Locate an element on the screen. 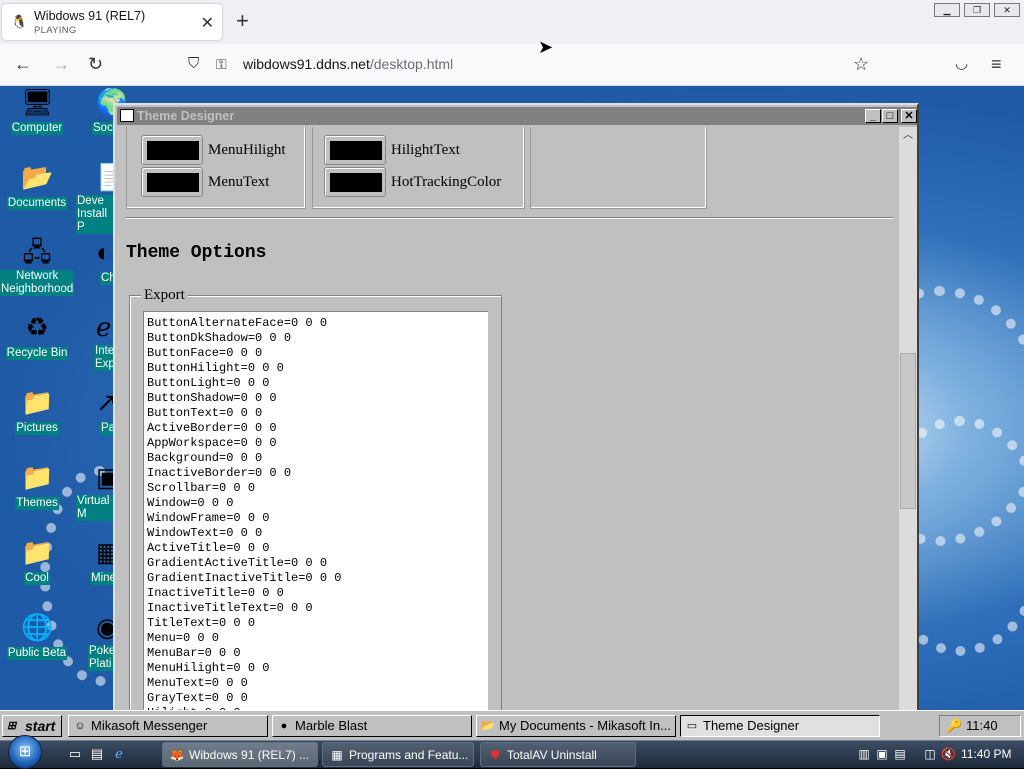 This screenshot has width=1024, height=769. wibdows-system-tray: 🔑11:40 PM is located at coordinates (980, 734).